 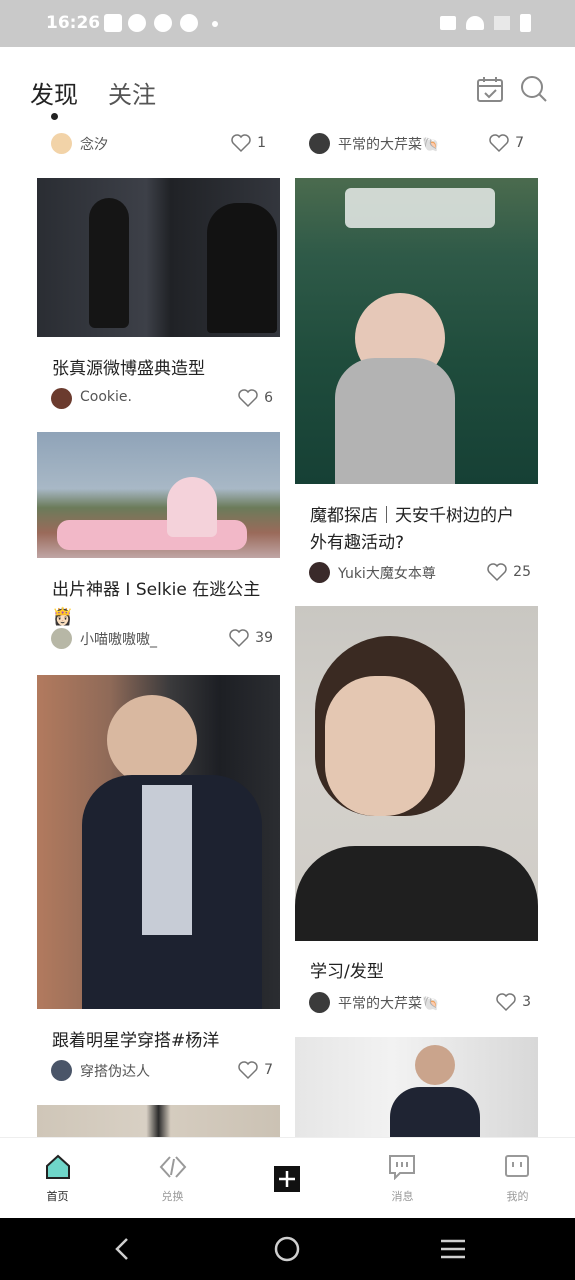 I want to click on tab-label: 消息, so click(x=402, y=1196).